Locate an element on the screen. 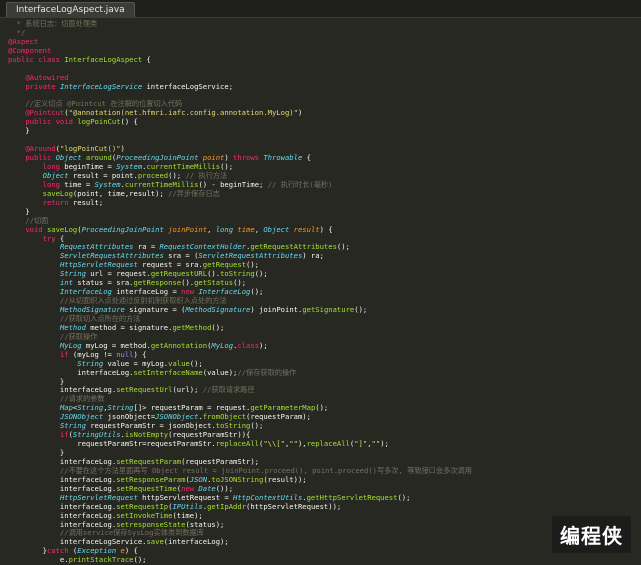 The image size is (641, 565). code-token: isNotEmpty is located at coordinates (146, 435).